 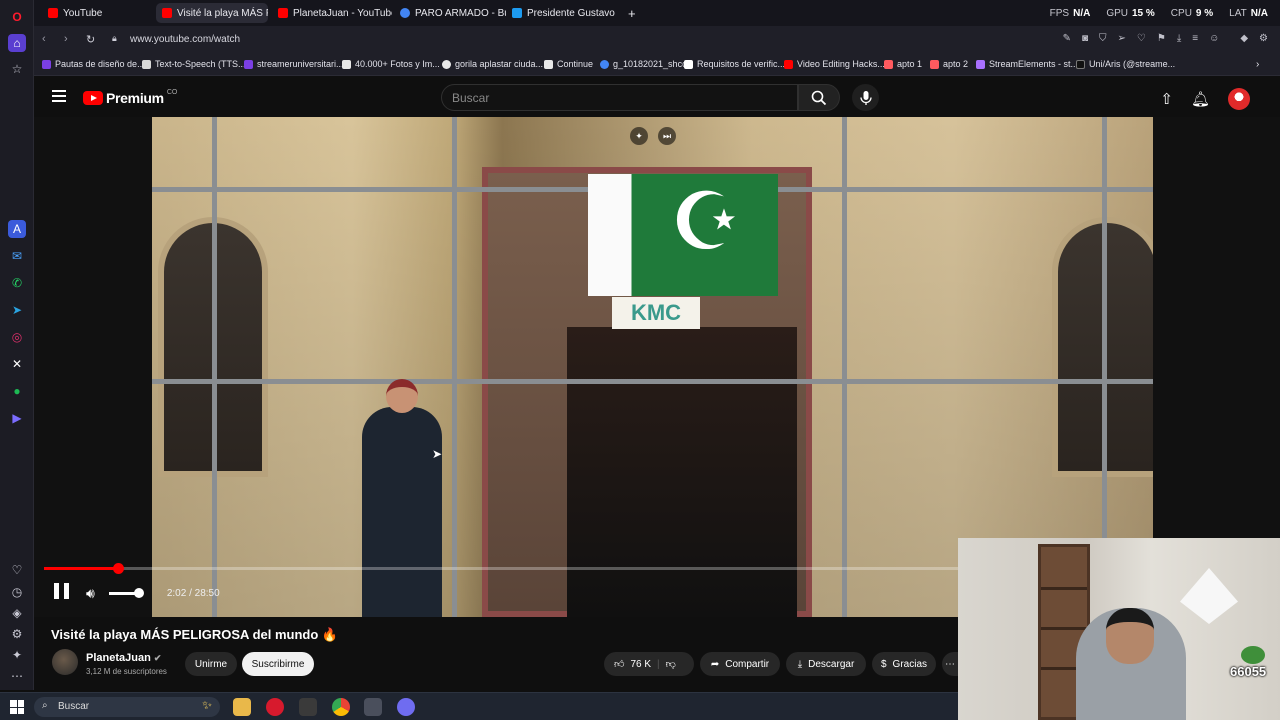 What do you see at coordinates (135, 98) in the screenshot?
I see `logo-text: Premium` at bounding box center [135, 98].